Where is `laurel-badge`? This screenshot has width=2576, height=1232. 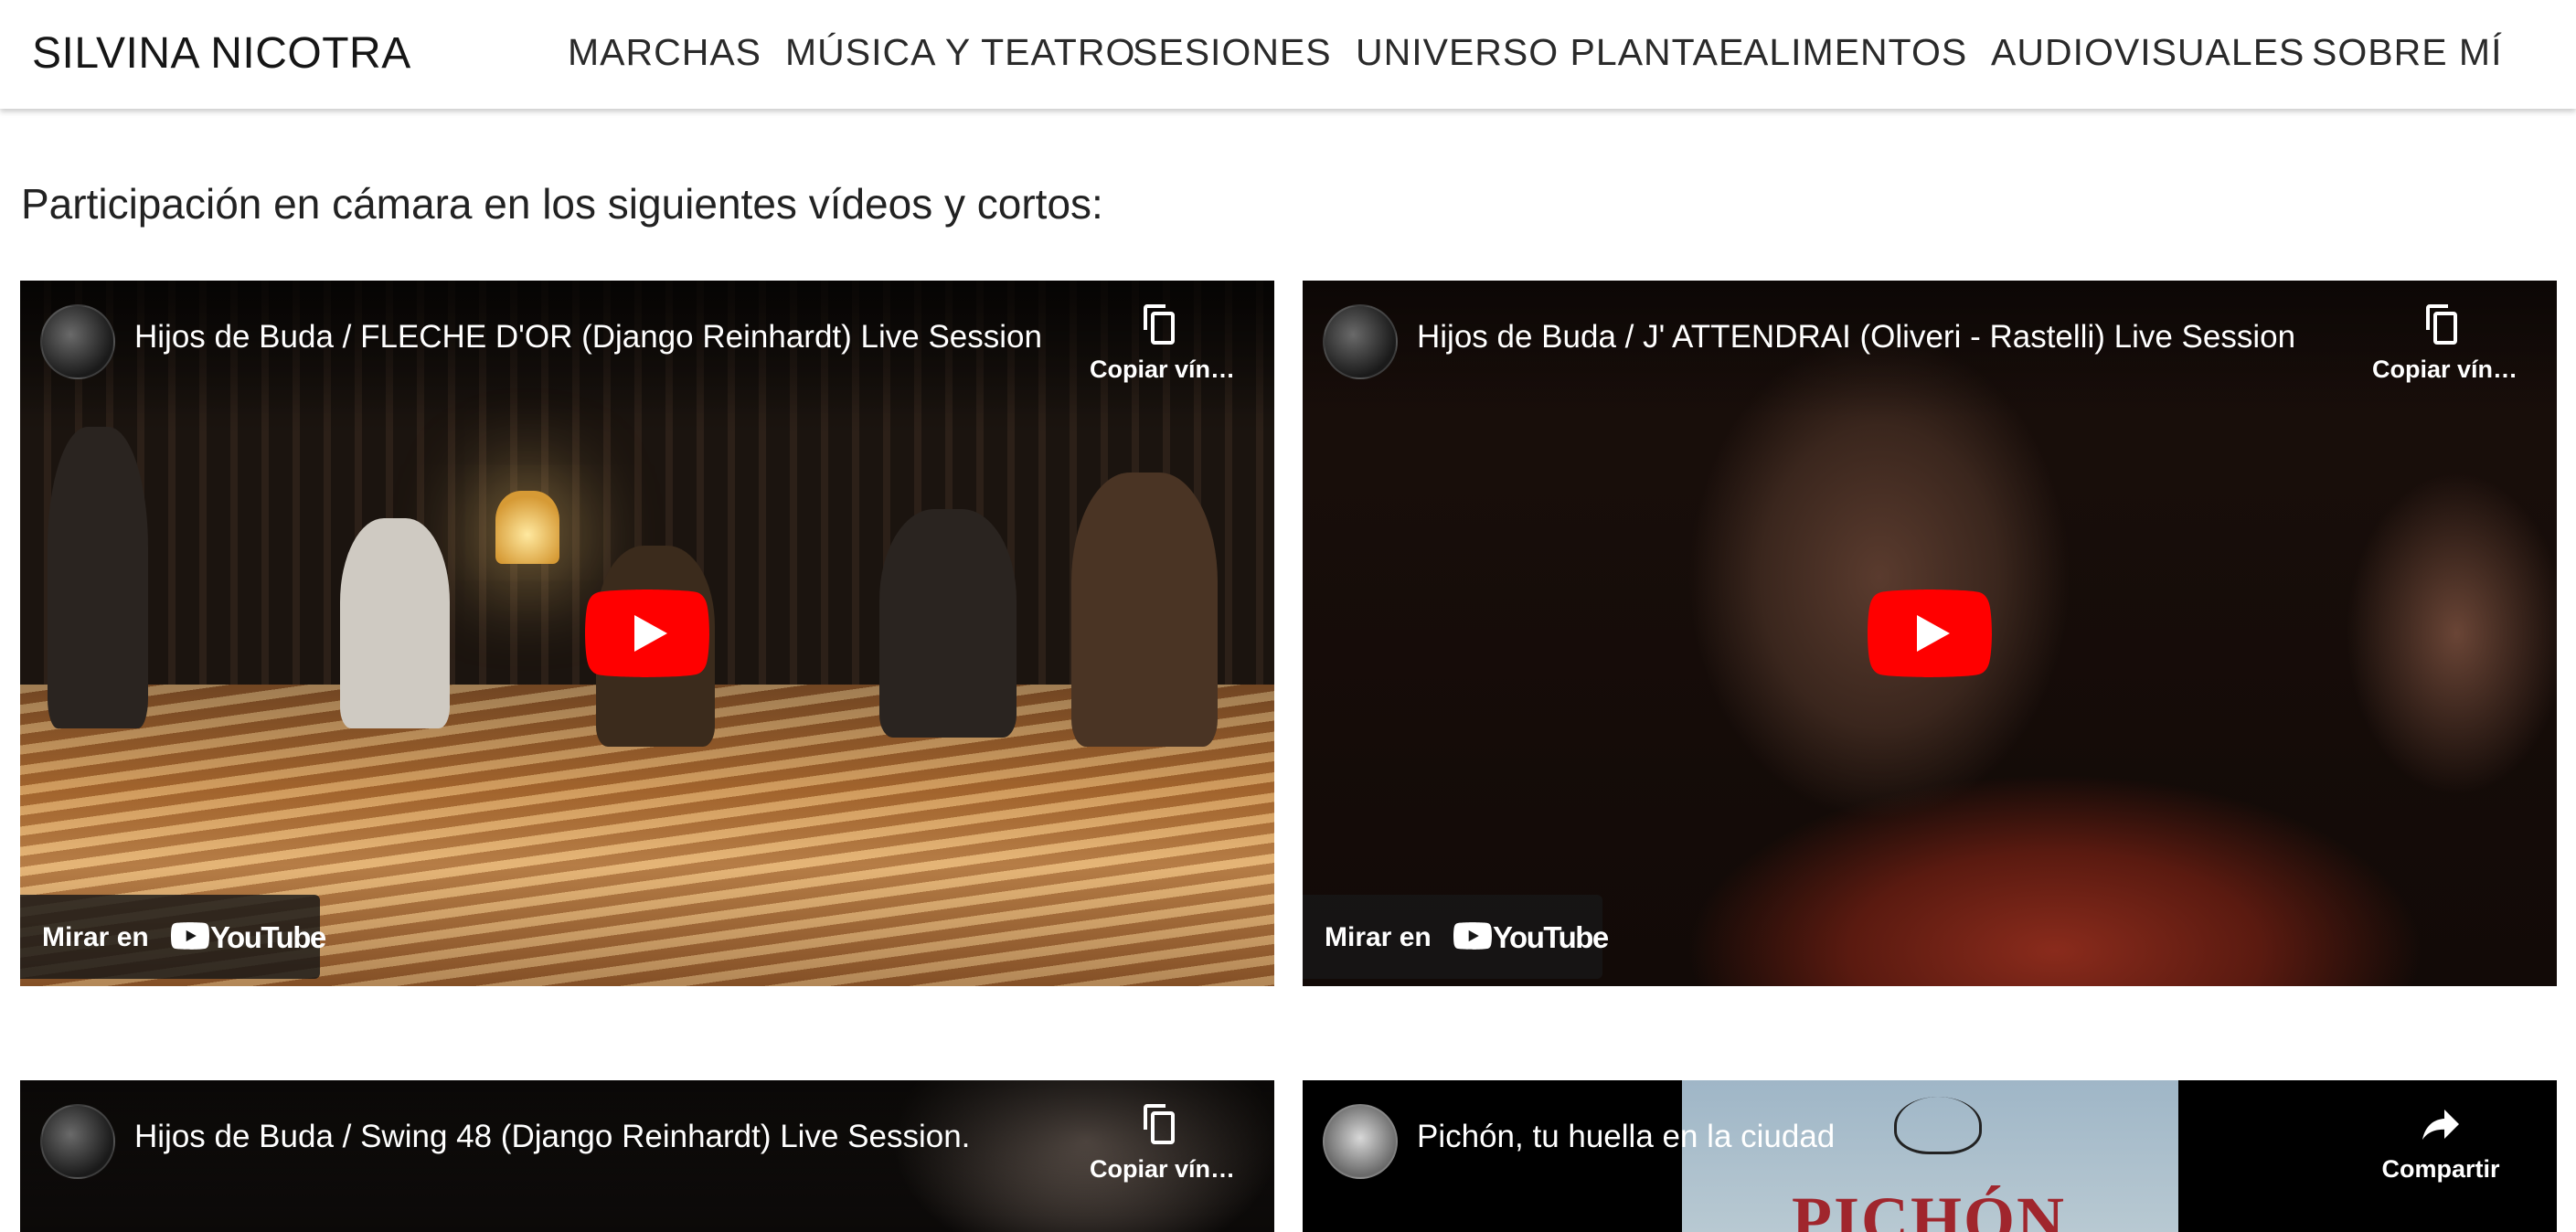 laurel-badge is located at coordinates (1938, 1125).